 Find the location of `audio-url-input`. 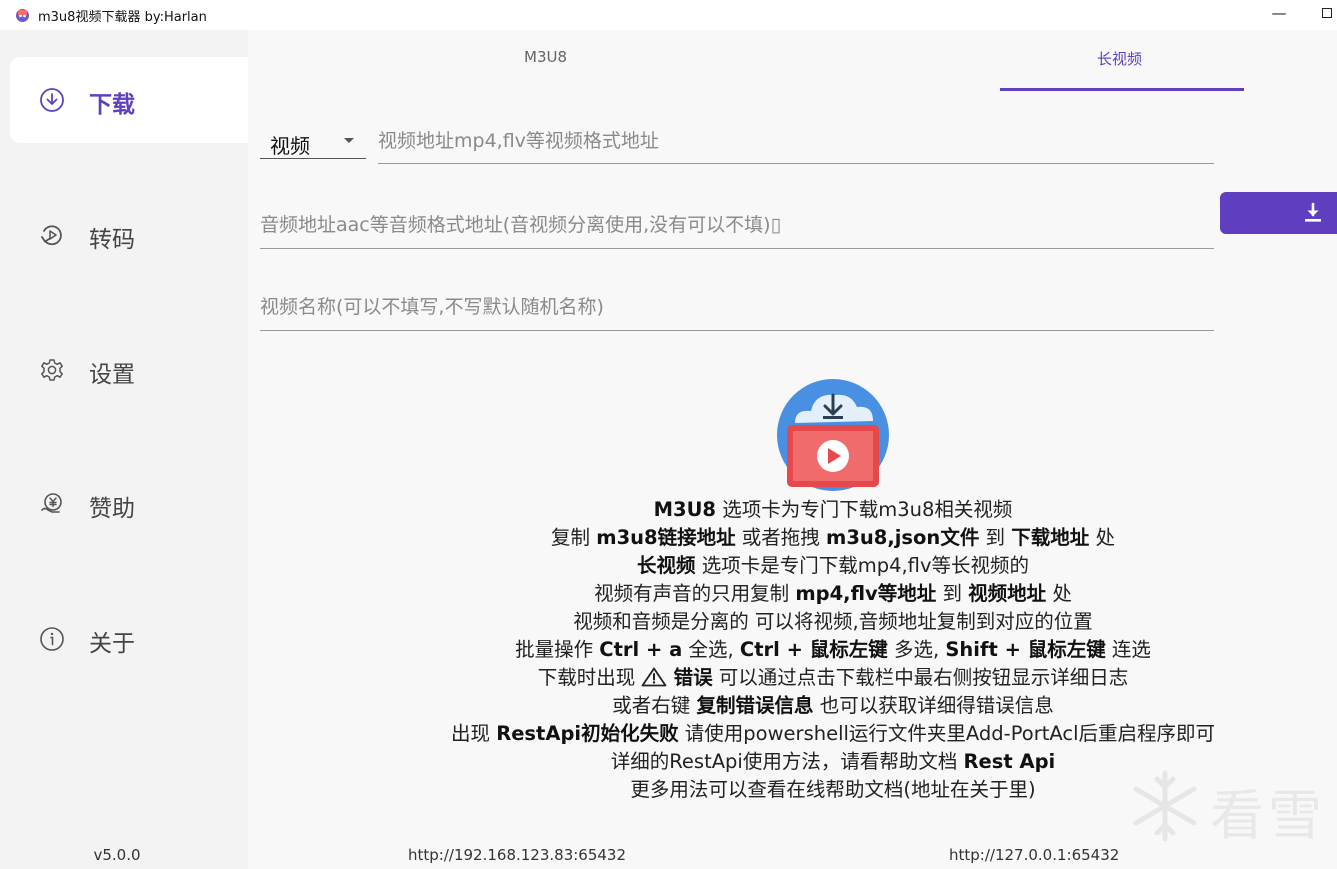

audio-url-input is located at coordinates (737, 228).